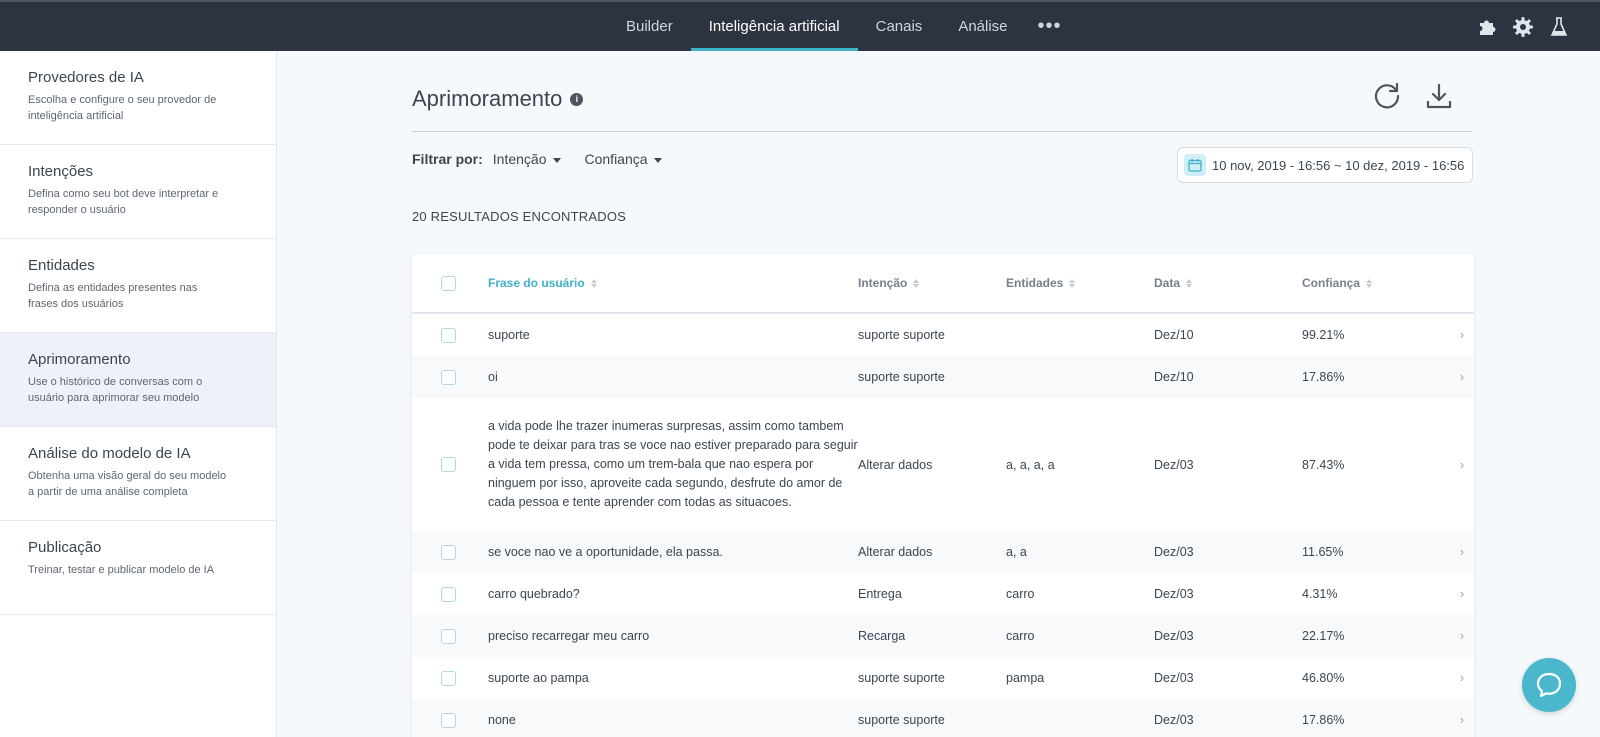  What do you see at coordinates (1487, 27) in the screenshot?
I see `puzzle-icon` at bounding box center [1487, 27].